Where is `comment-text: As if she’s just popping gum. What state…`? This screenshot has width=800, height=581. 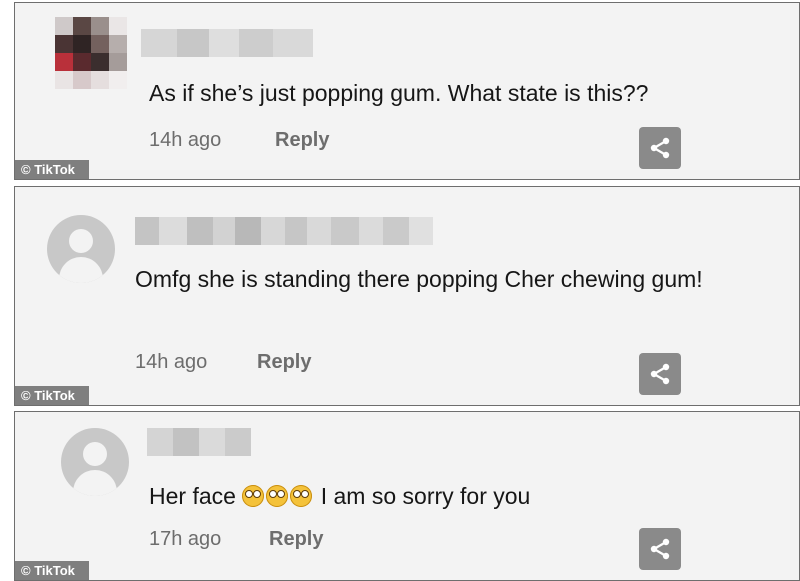
comment-text: As if she’s just popping gum. What state… is located at coordinates (399, 93).